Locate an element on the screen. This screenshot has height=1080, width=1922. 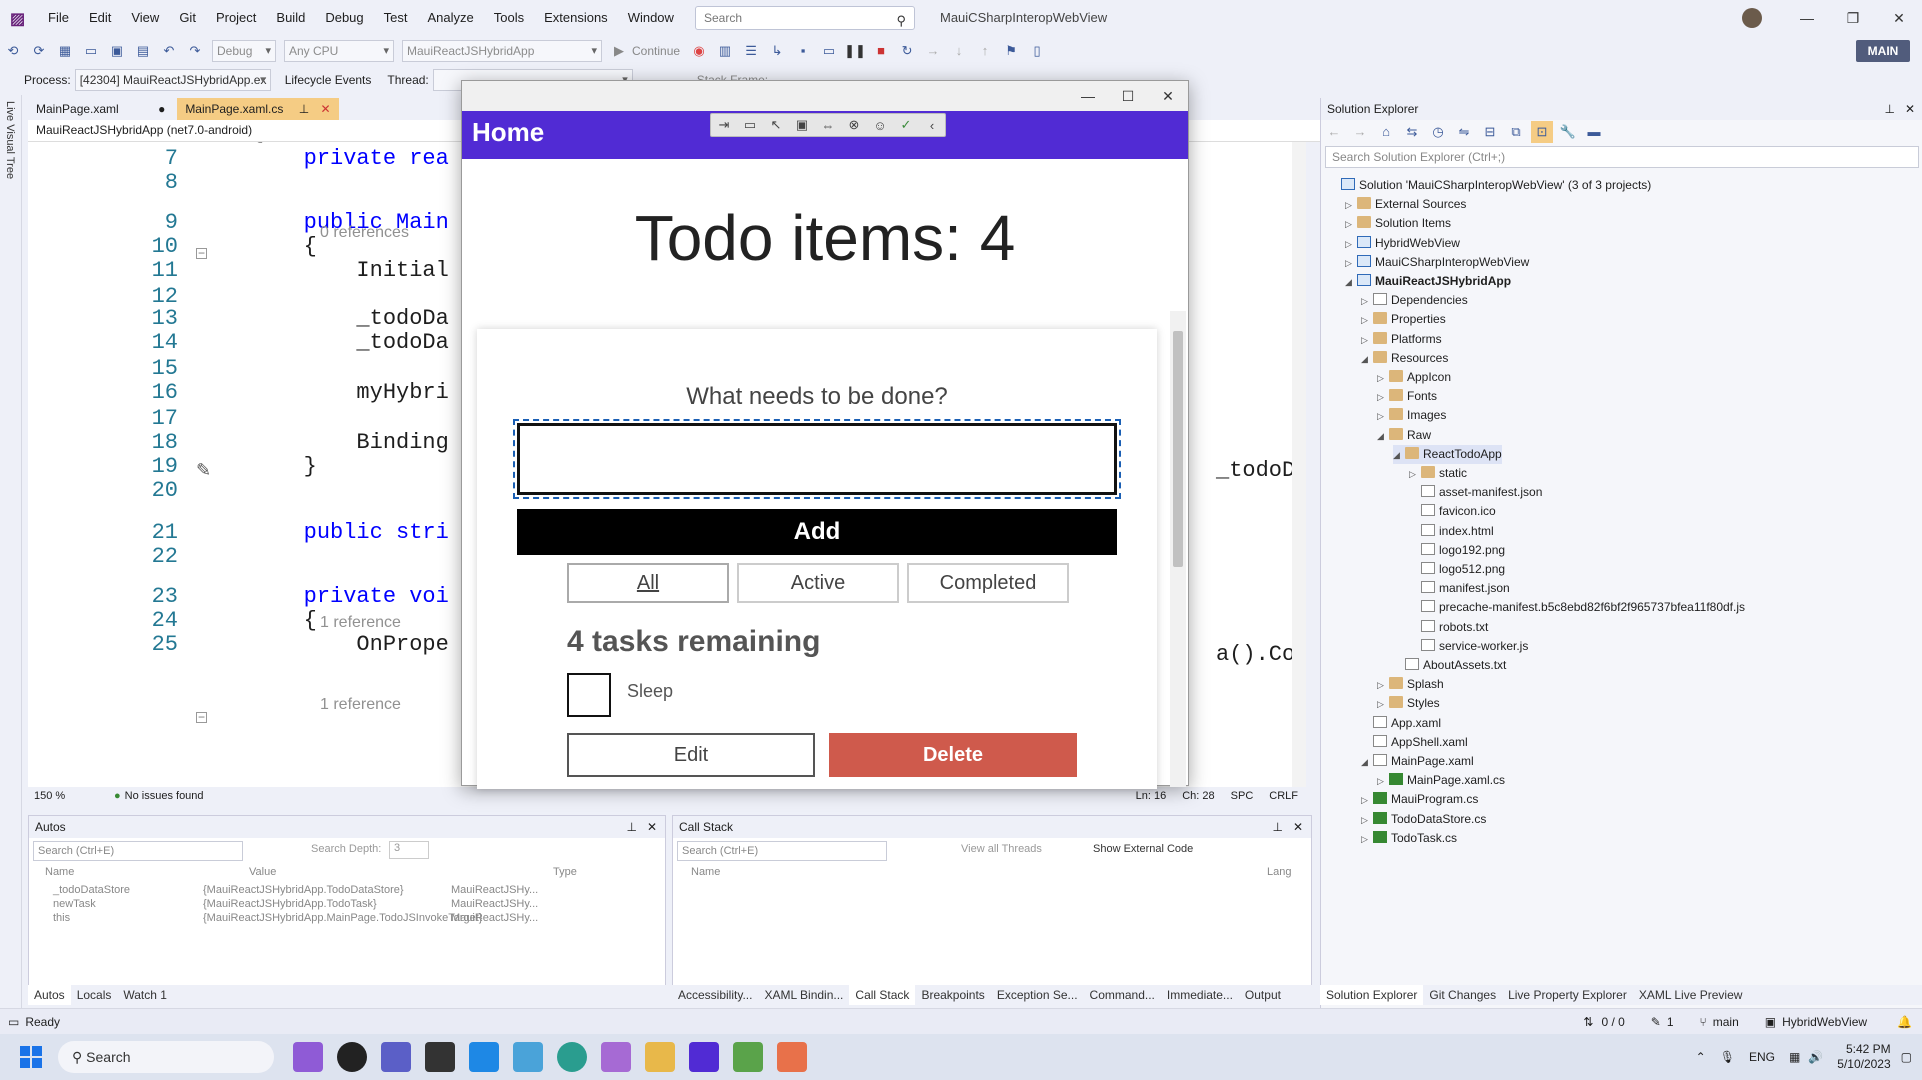
notification-icon: ▢ is located at coordinates (1906, 1057).